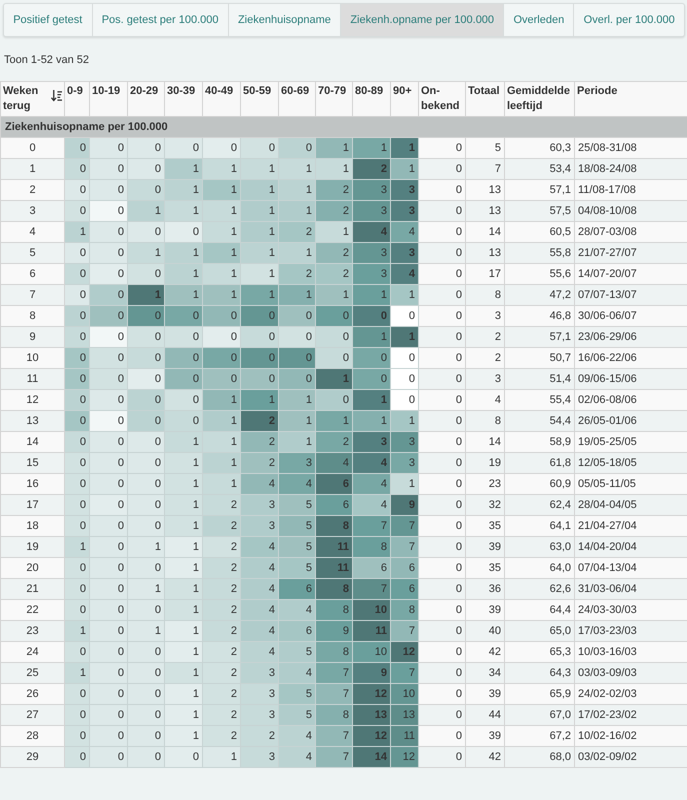 The width and height of the screenshot is (687, 800). What do you see at coordinates (404, 99) in the screenshot?
I see `column-header: 90+` at bounding box center [404, 99].